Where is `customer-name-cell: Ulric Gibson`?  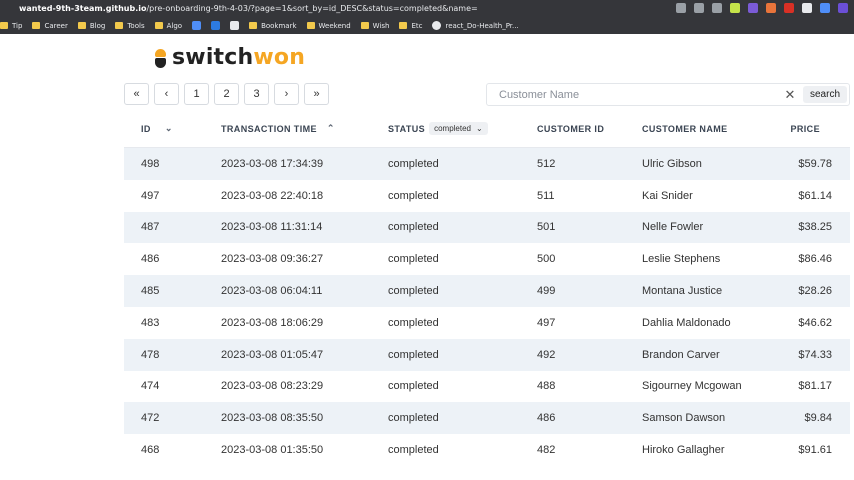 customer-name-cell: Ulric Gibson is located at coordinates (672, 163).